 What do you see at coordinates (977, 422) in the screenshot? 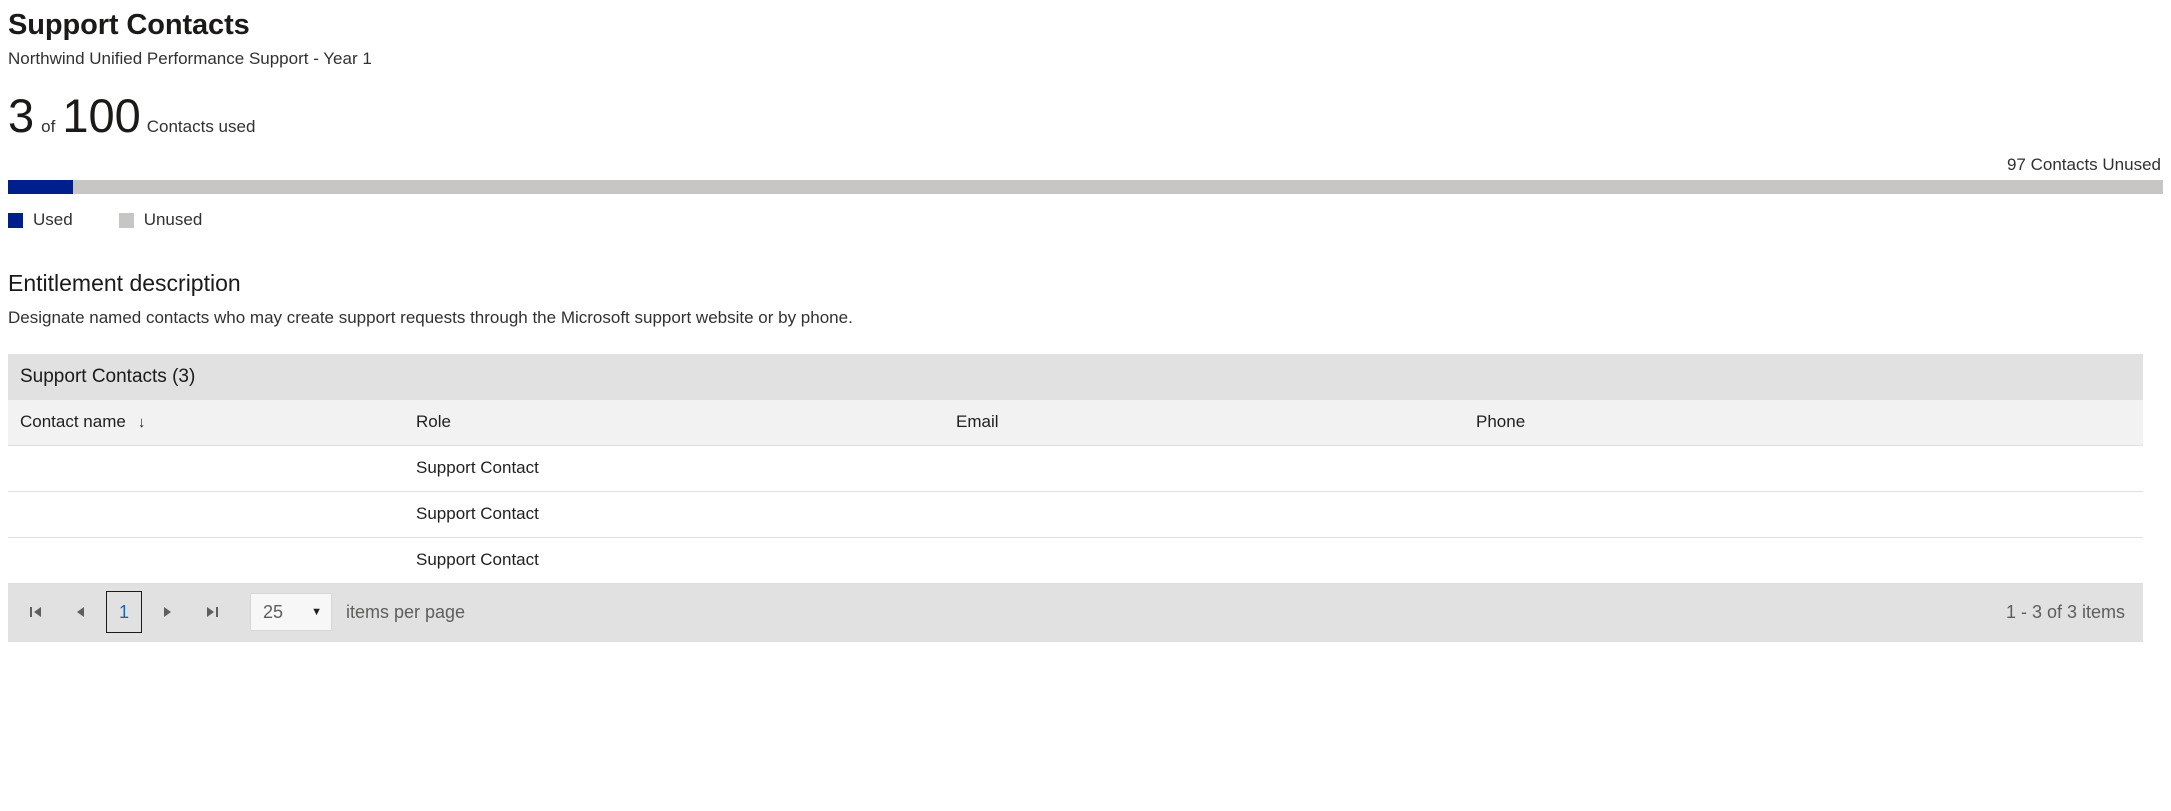
I see `column-header-label: Email` at bounding box center [977, 422].